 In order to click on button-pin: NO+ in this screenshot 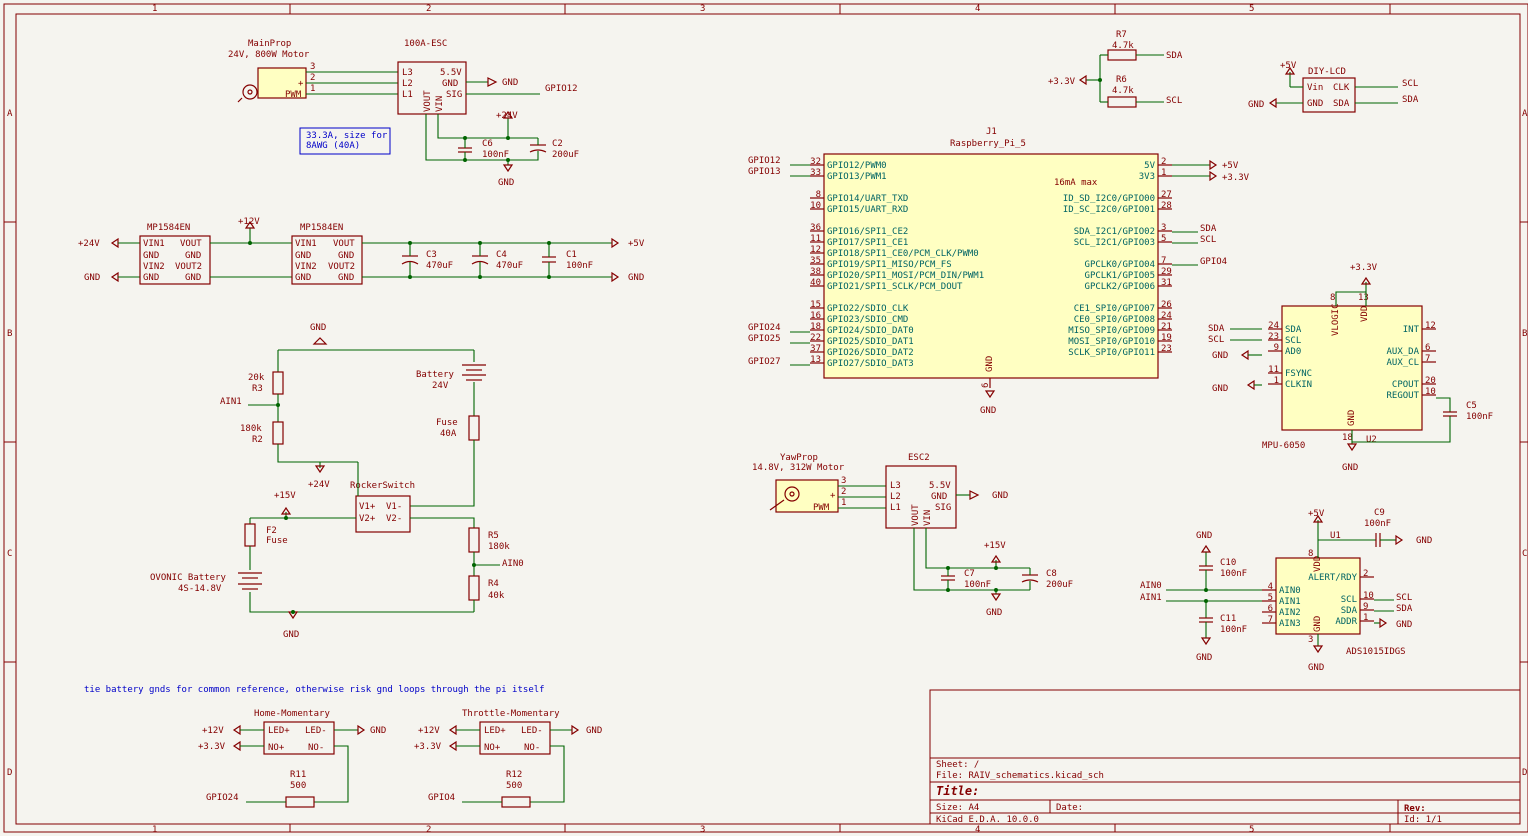, I will do `click(492, 748)`.